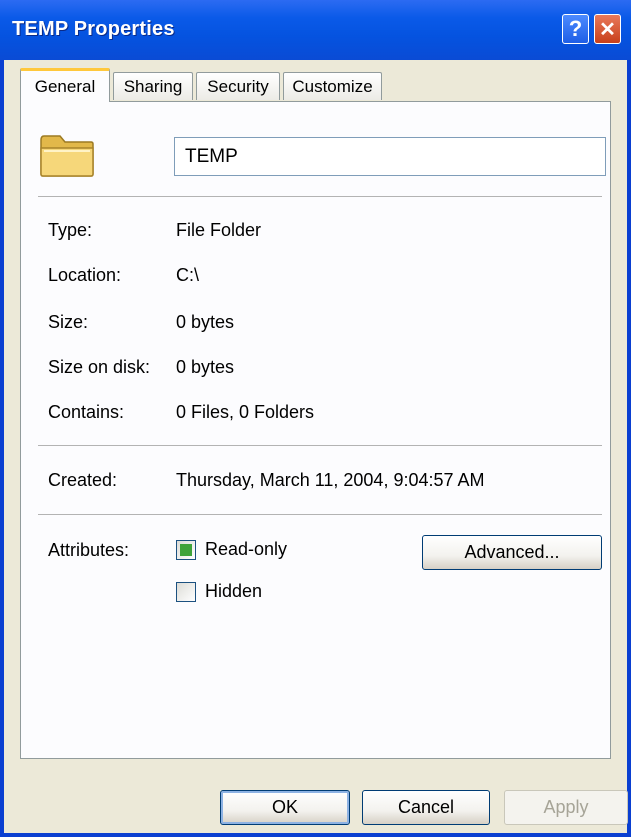 The height and width of the screenshot is (837, 631). What do you see at coordinates (330, 480) in the screenshot?
I see `created-value: Thursday, March 11, 2004, 9:04:57 AM` at bounding box center [330, 480].